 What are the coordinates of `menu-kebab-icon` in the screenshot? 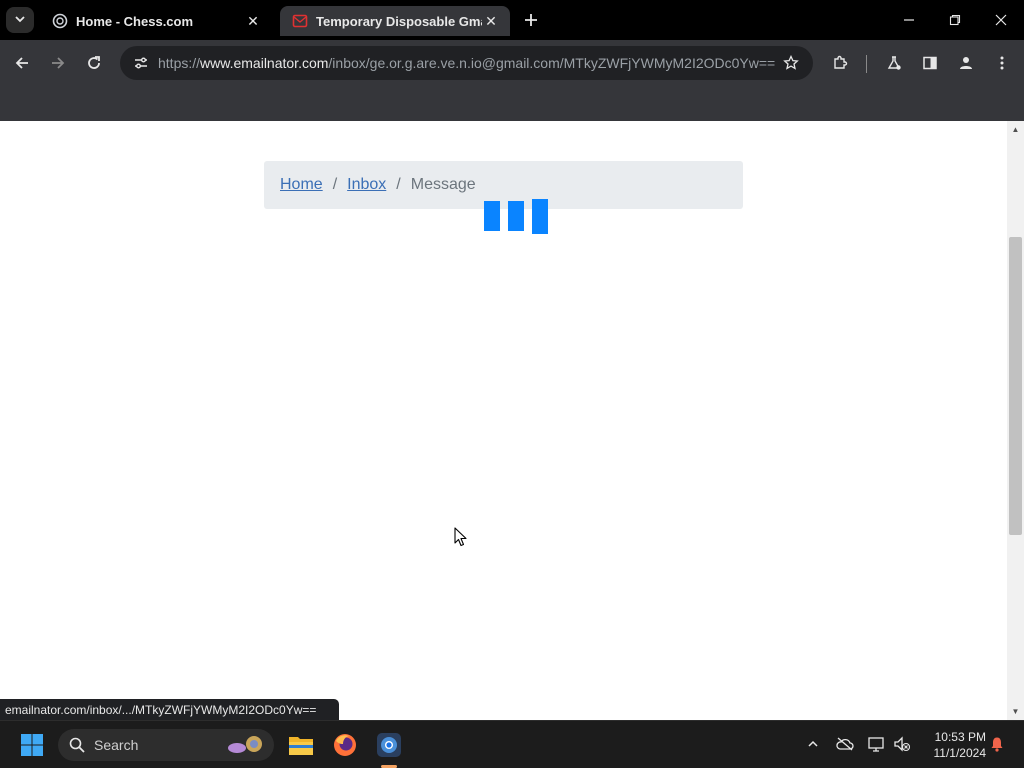 It's located at (1002, 63).